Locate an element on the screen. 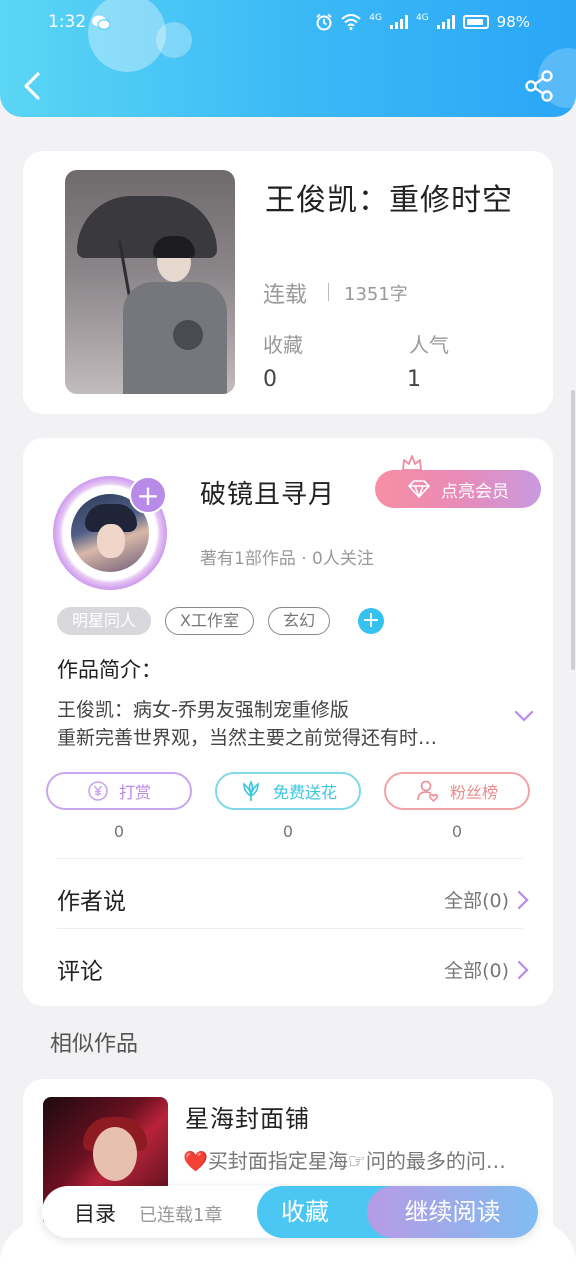 This screenshot has width=576, height=1280. wechat-icon is located at coordinates (101, 22).